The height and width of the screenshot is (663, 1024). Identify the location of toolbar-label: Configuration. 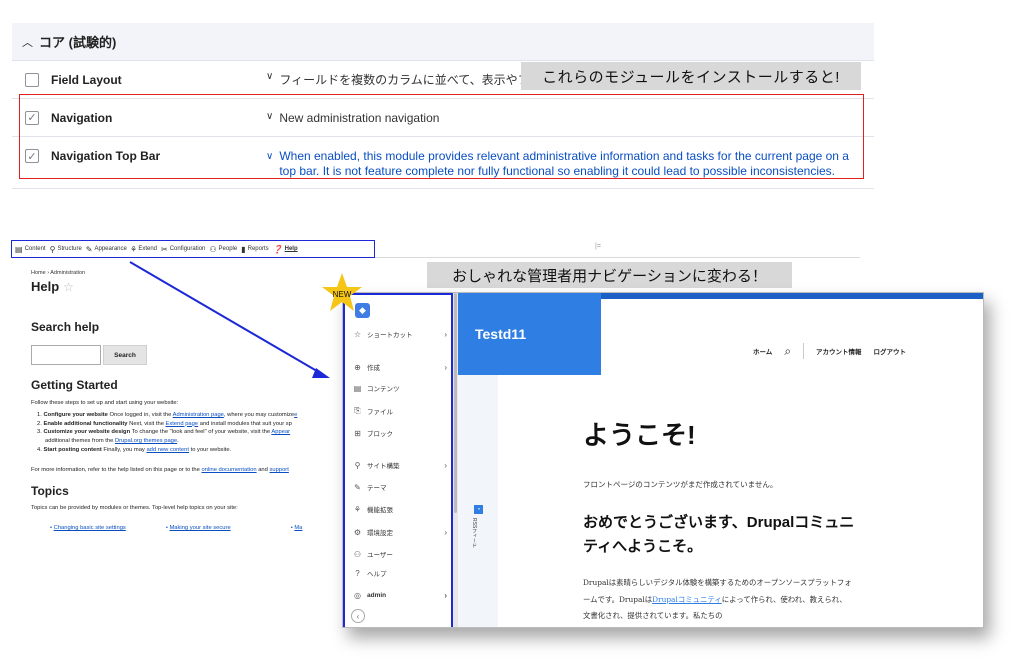
(187, 249).